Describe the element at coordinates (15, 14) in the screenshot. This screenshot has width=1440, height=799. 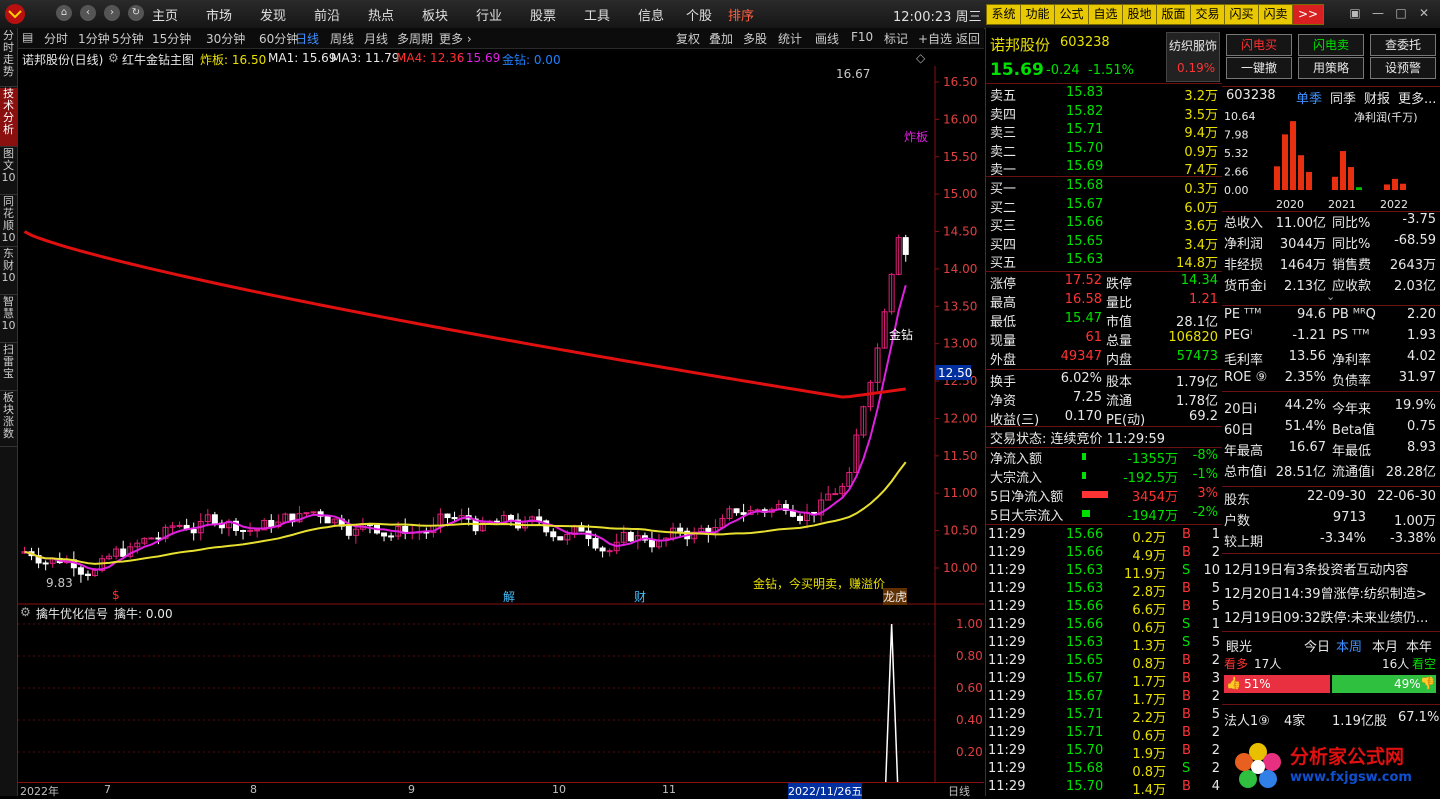
I see `app-logo-icon` at that location.